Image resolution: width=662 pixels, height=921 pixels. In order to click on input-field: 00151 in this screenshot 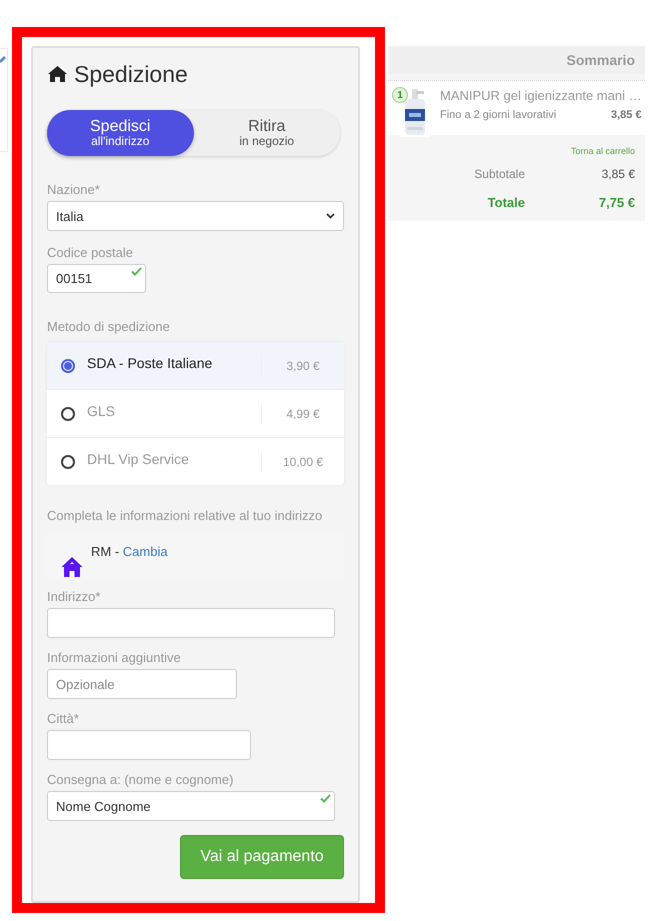, I will do `click(96, 278)`.